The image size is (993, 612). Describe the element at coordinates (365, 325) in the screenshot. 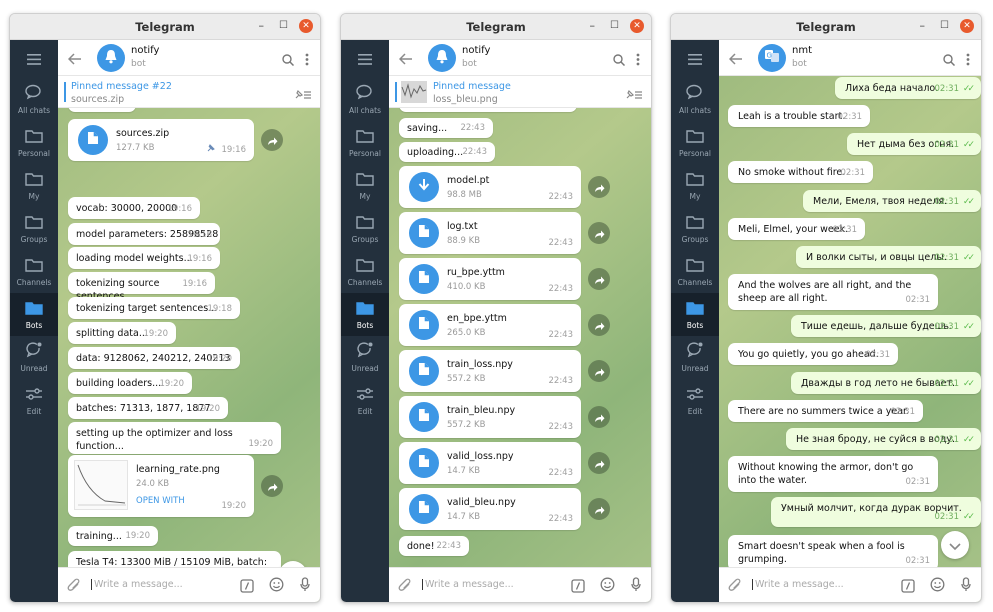

I see `sidebar-item-label: Bots` at that location.